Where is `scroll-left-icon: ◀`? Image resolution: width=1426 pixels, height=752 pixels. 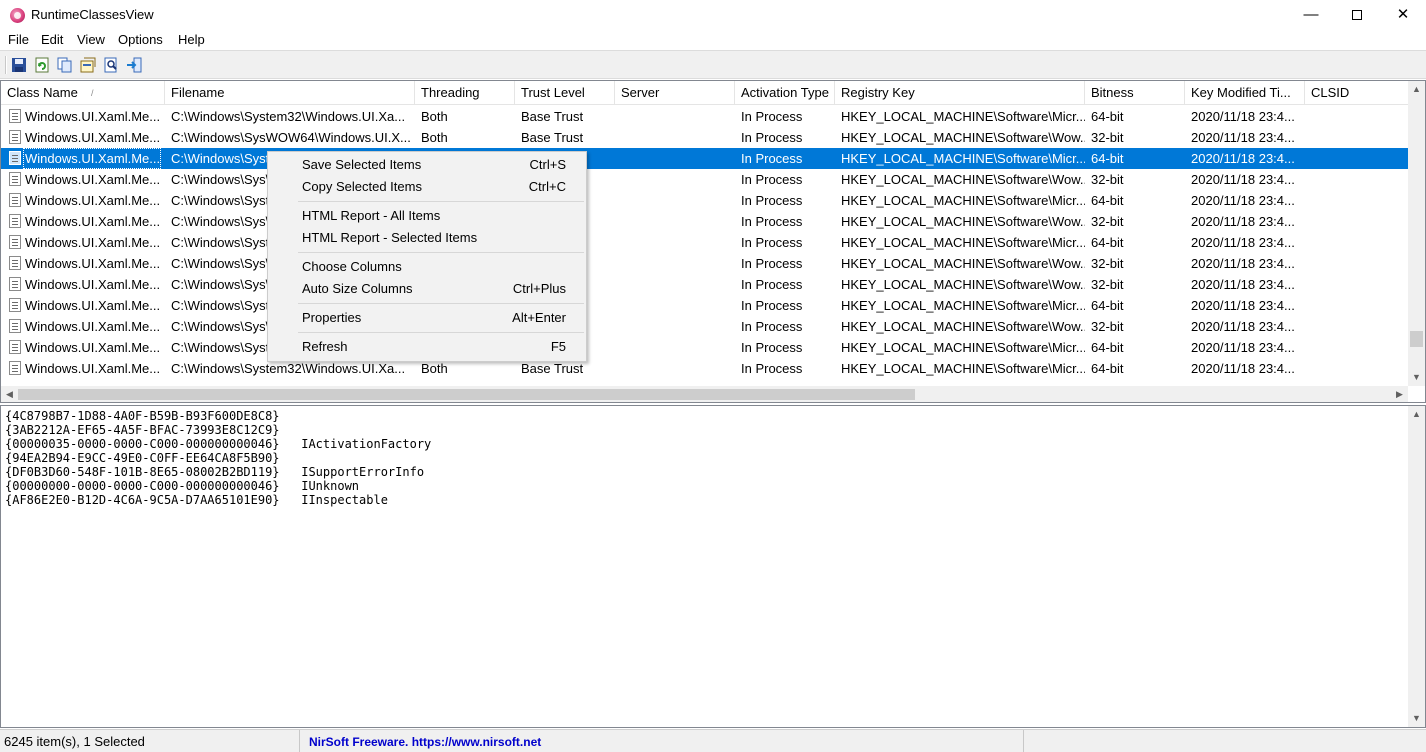 scroll-left-icon: ◀ is located at coordinates (9, 394).